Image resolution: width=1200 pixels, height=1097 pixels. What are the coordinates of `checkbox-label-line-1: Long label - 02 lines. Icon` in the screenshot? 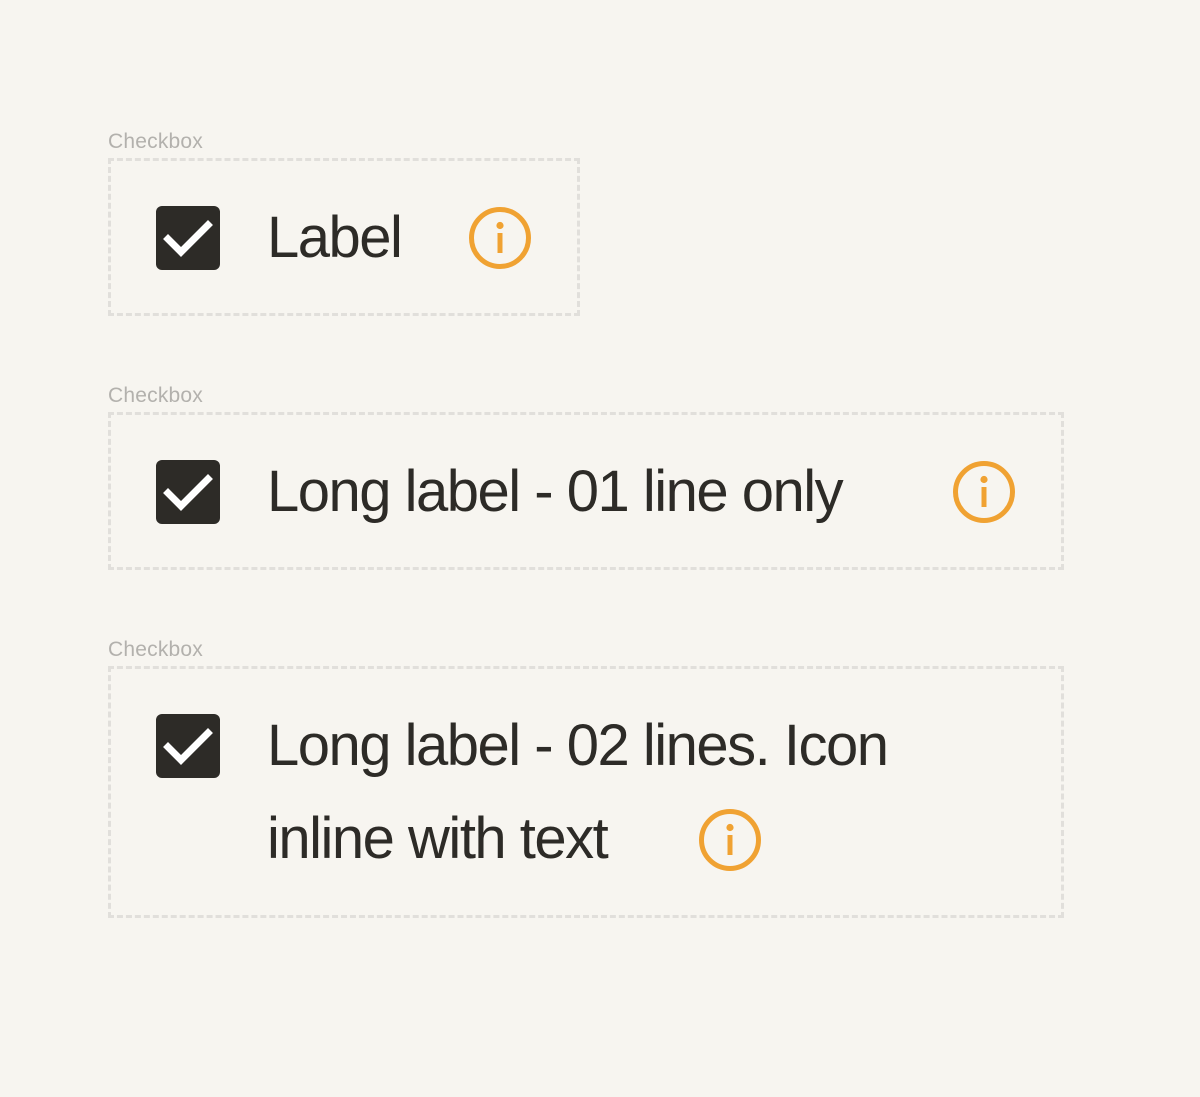 It's located at (578, 745).